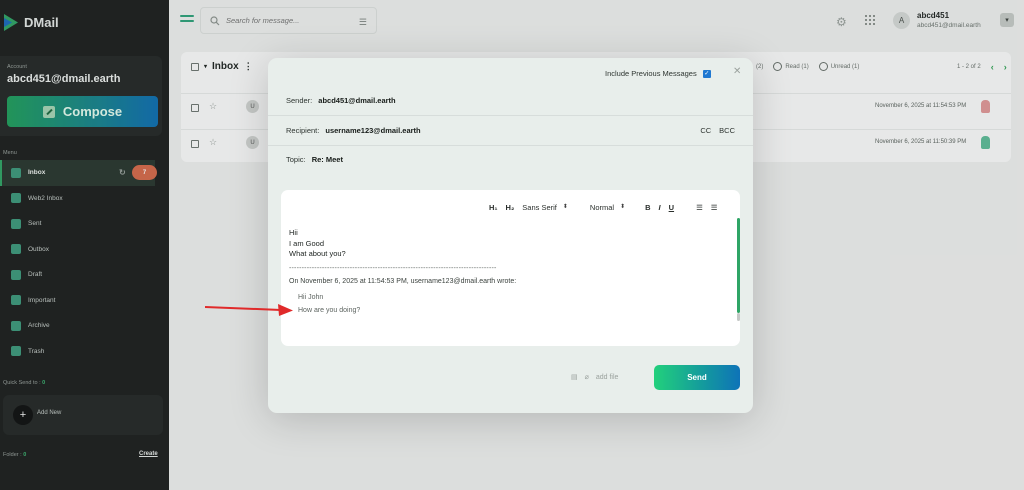 The width and height of the screenshot is (1024, 490). Describe the element at coordinates (303, 130) in the screenshot. I see `recipient-label: Recipient:` at that location.